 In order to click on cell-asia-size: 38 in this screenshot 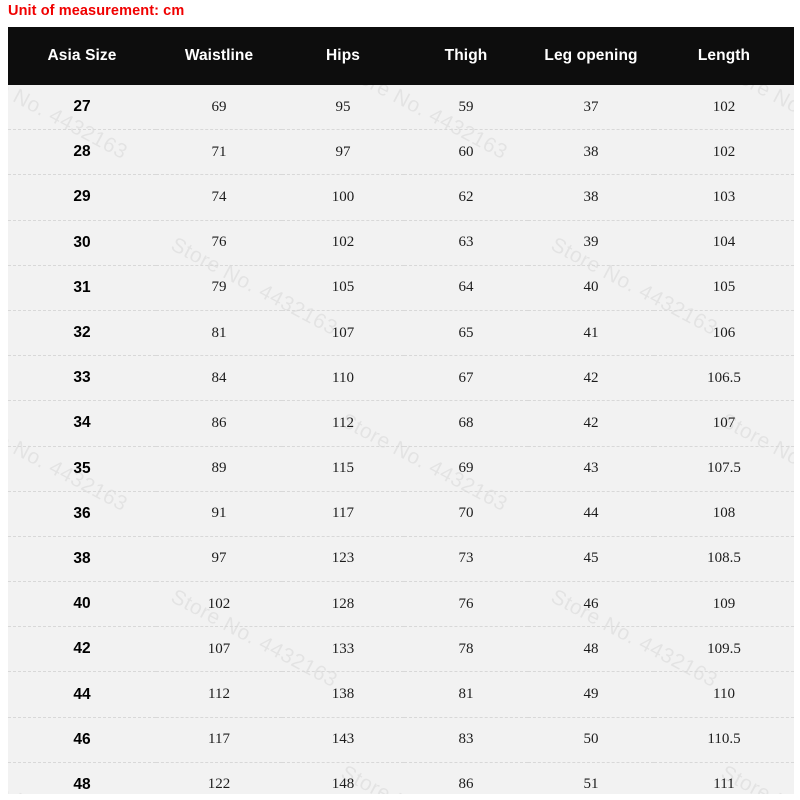, I will do `click(82, 559)`.